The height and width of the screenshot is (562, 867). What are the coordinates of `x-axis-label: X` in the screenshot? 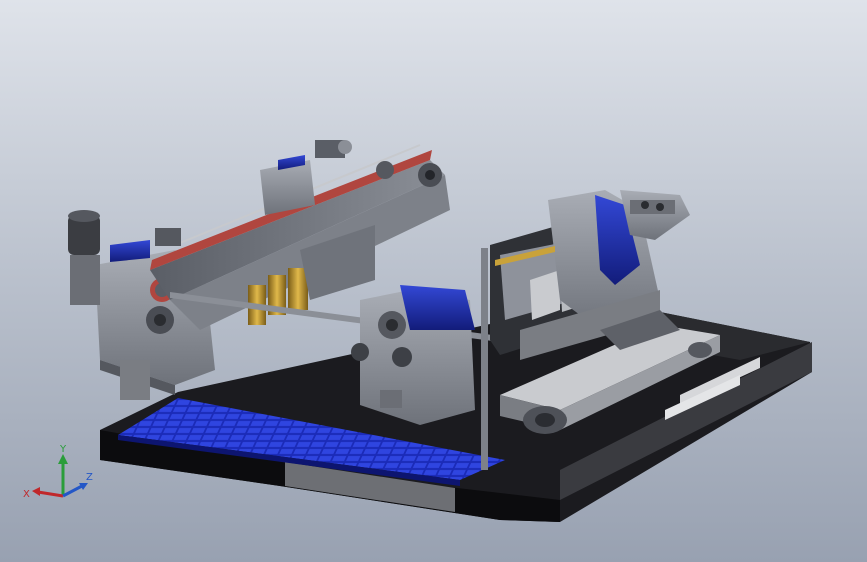 It's located at (26, 494).